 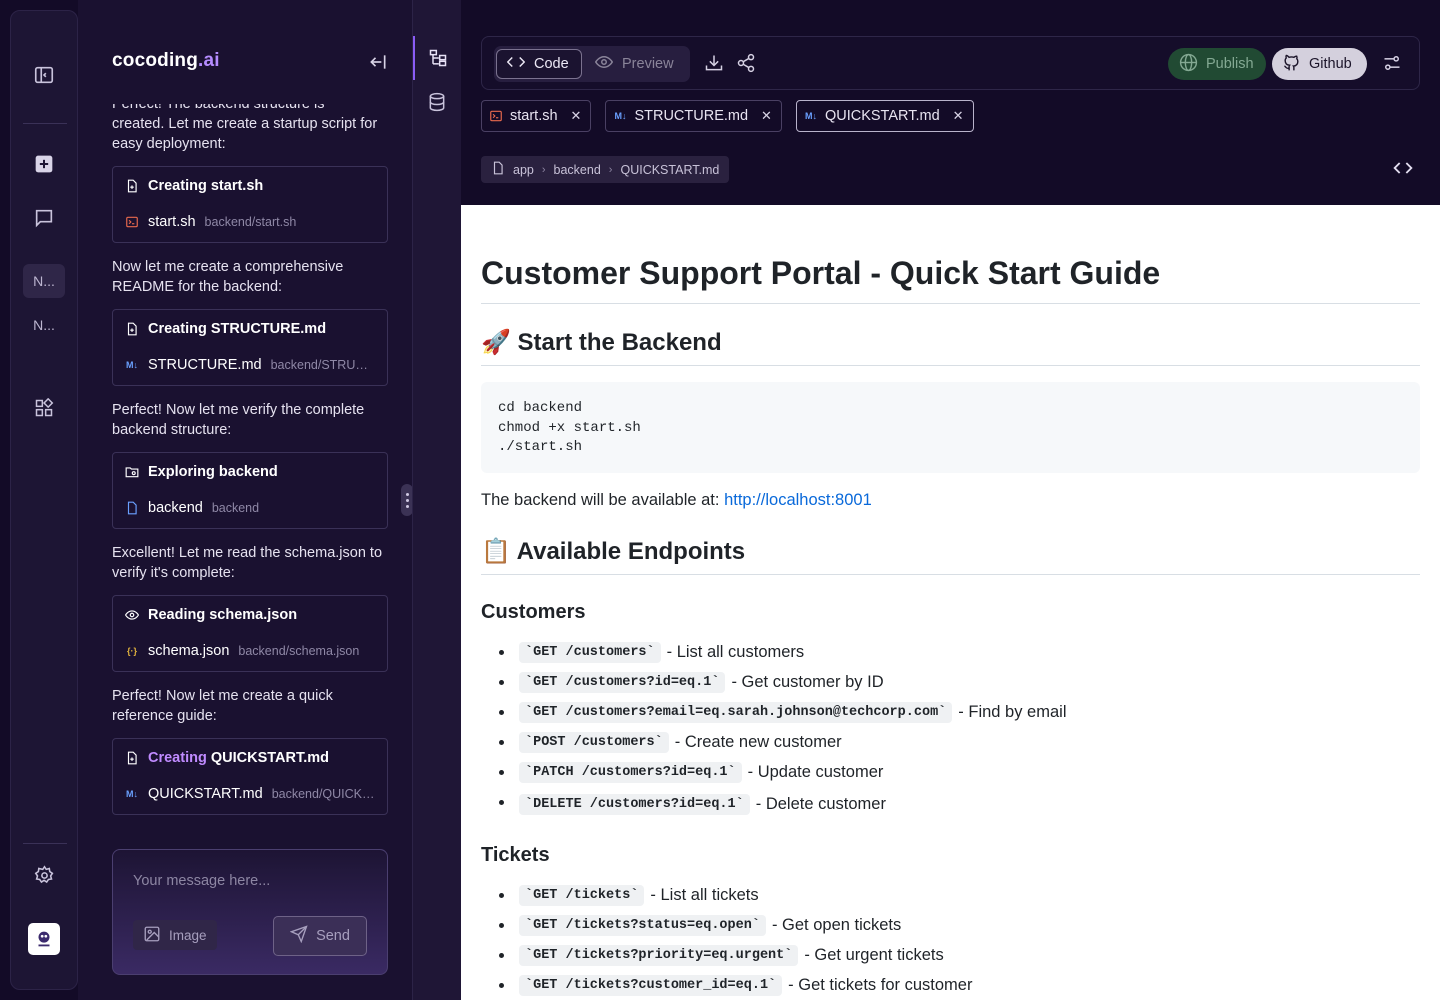 What do you see at coordinates (152, 935) in the screenshot?
I see `image-icon` at bounding box center [152, 935].